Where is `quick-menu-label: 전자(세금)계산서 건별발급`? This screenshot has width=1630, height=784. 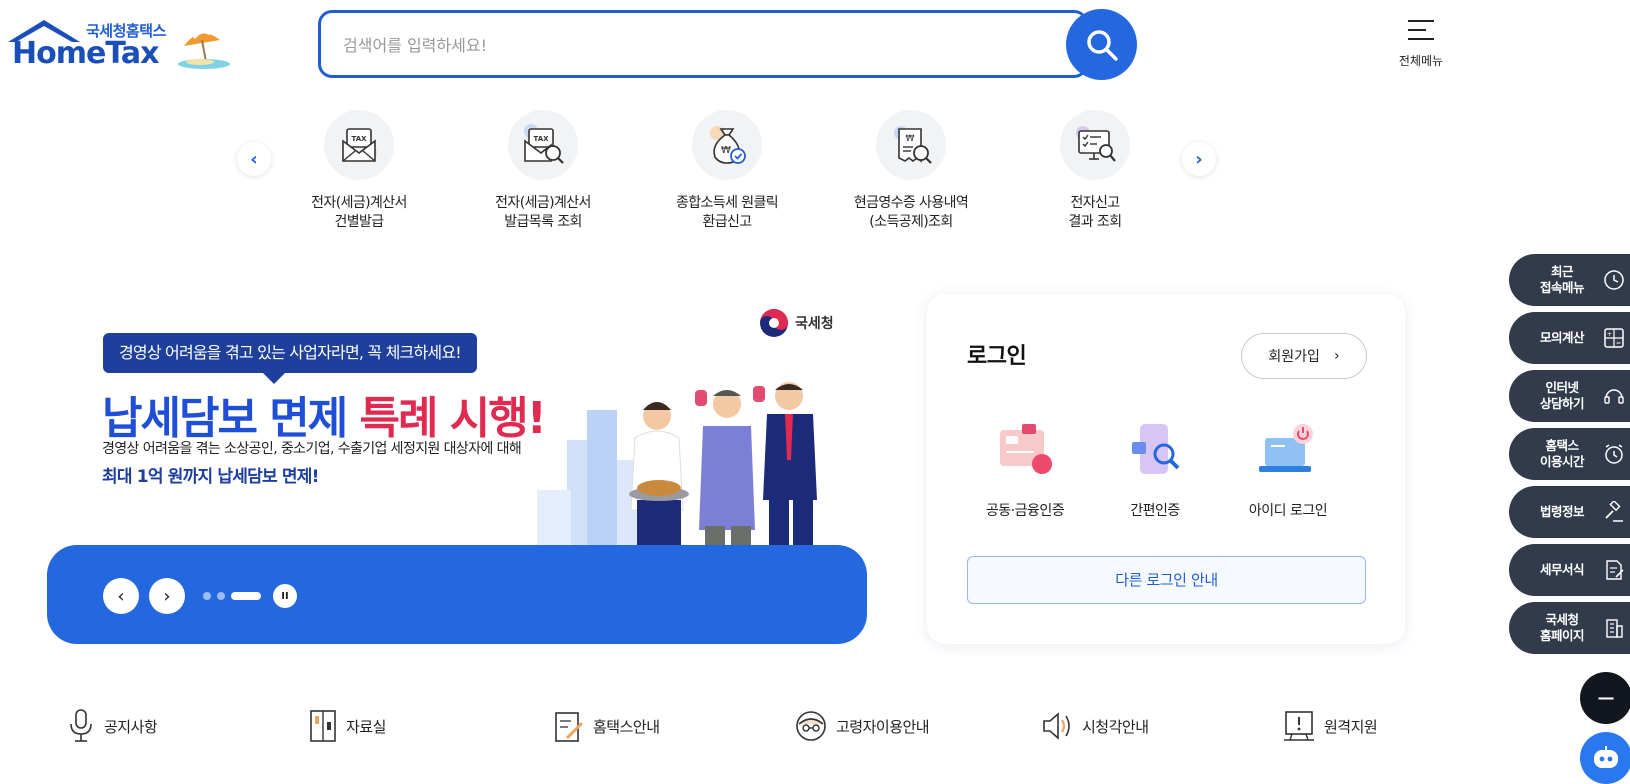 quick-menu-label: 전자(세금)계산서 건별발급 is located at coordinates (359, 212).